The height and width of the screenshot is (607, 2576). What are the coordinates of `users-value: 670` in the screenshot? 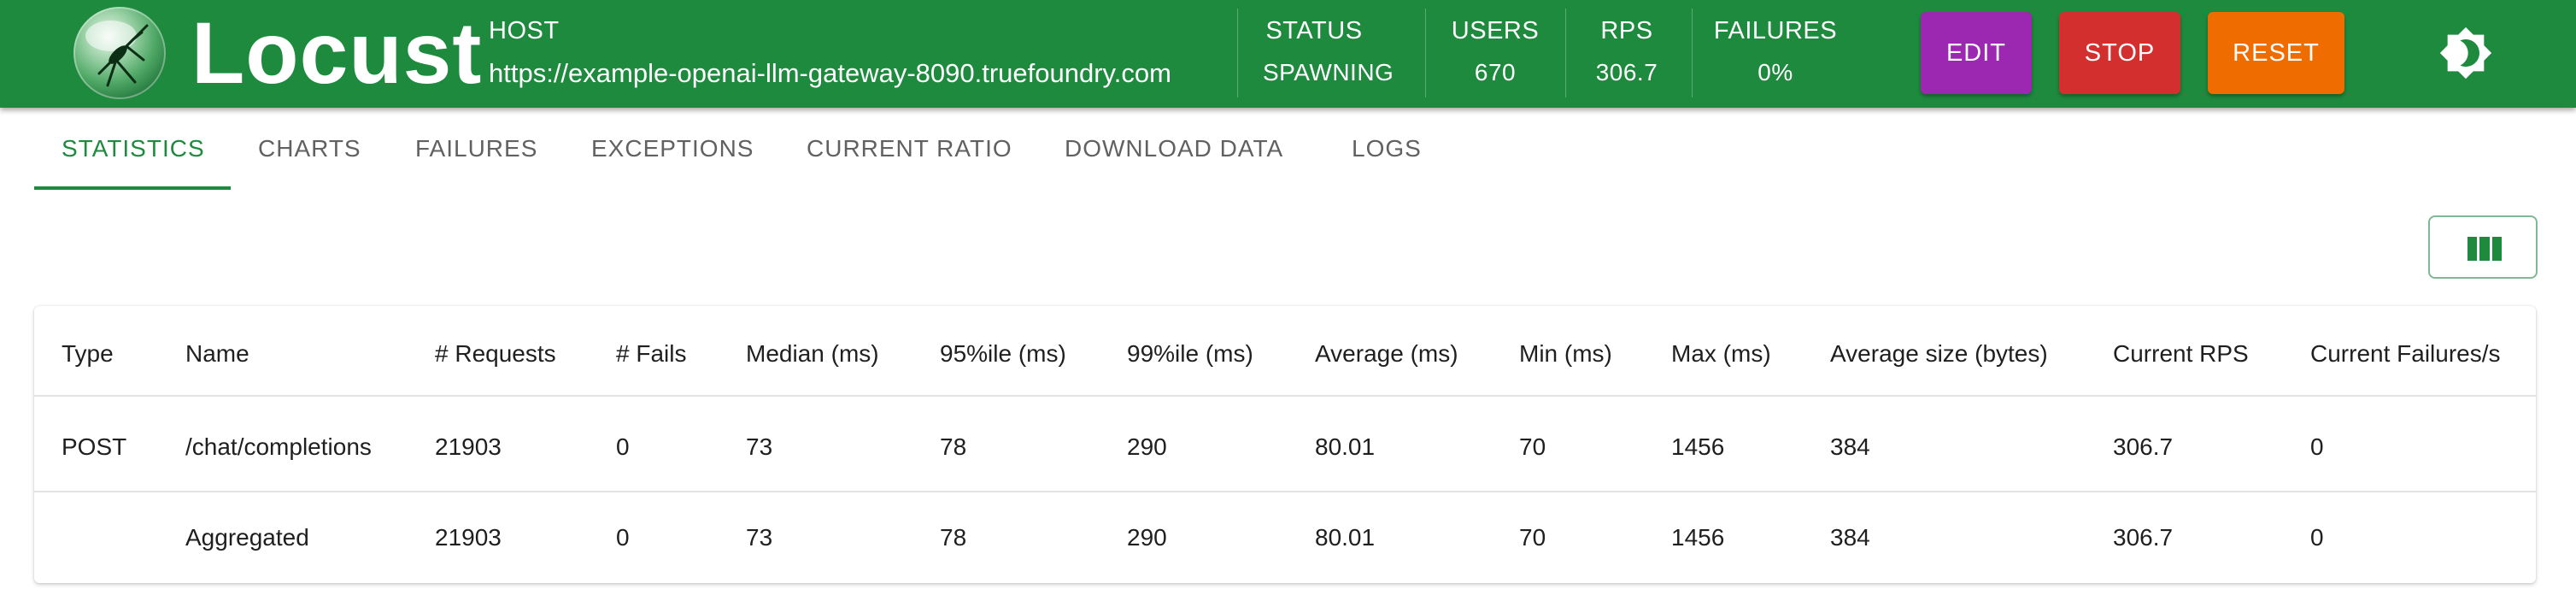 It's located at (1495, 72).